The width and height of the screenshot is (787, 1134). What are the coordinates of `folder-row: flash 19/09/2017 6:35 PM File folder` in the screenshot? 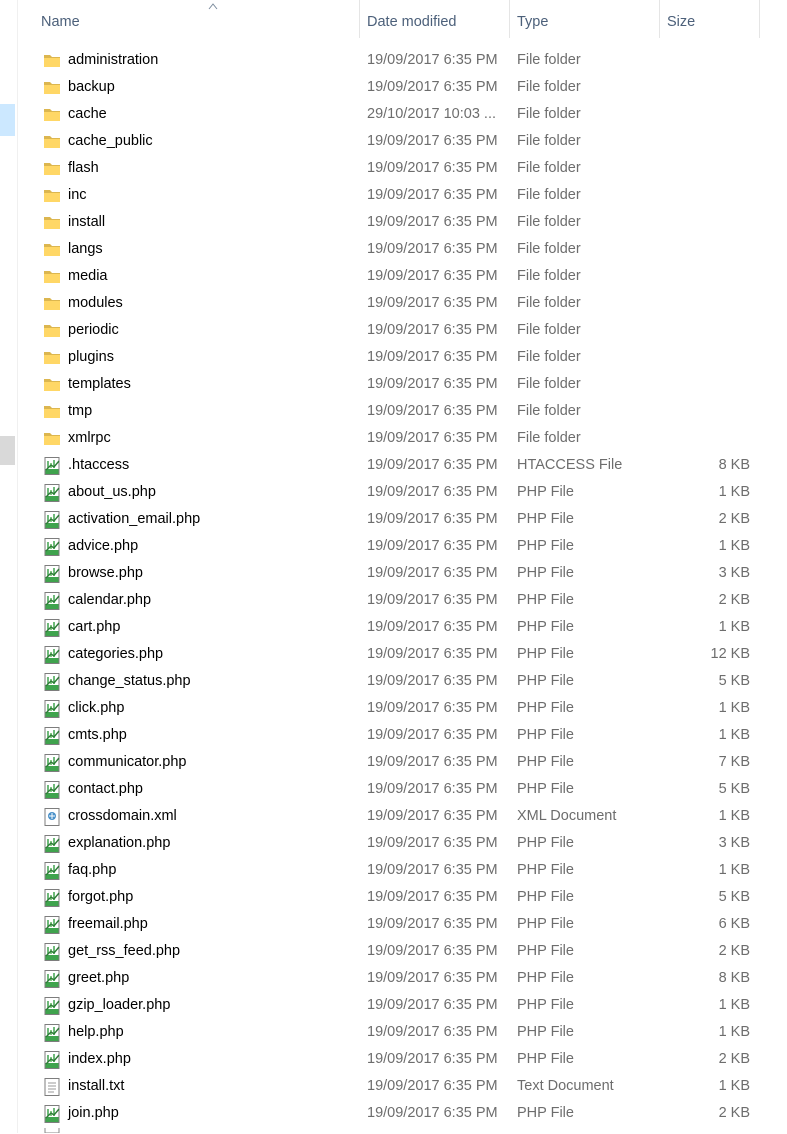 It's located at (389, 168).